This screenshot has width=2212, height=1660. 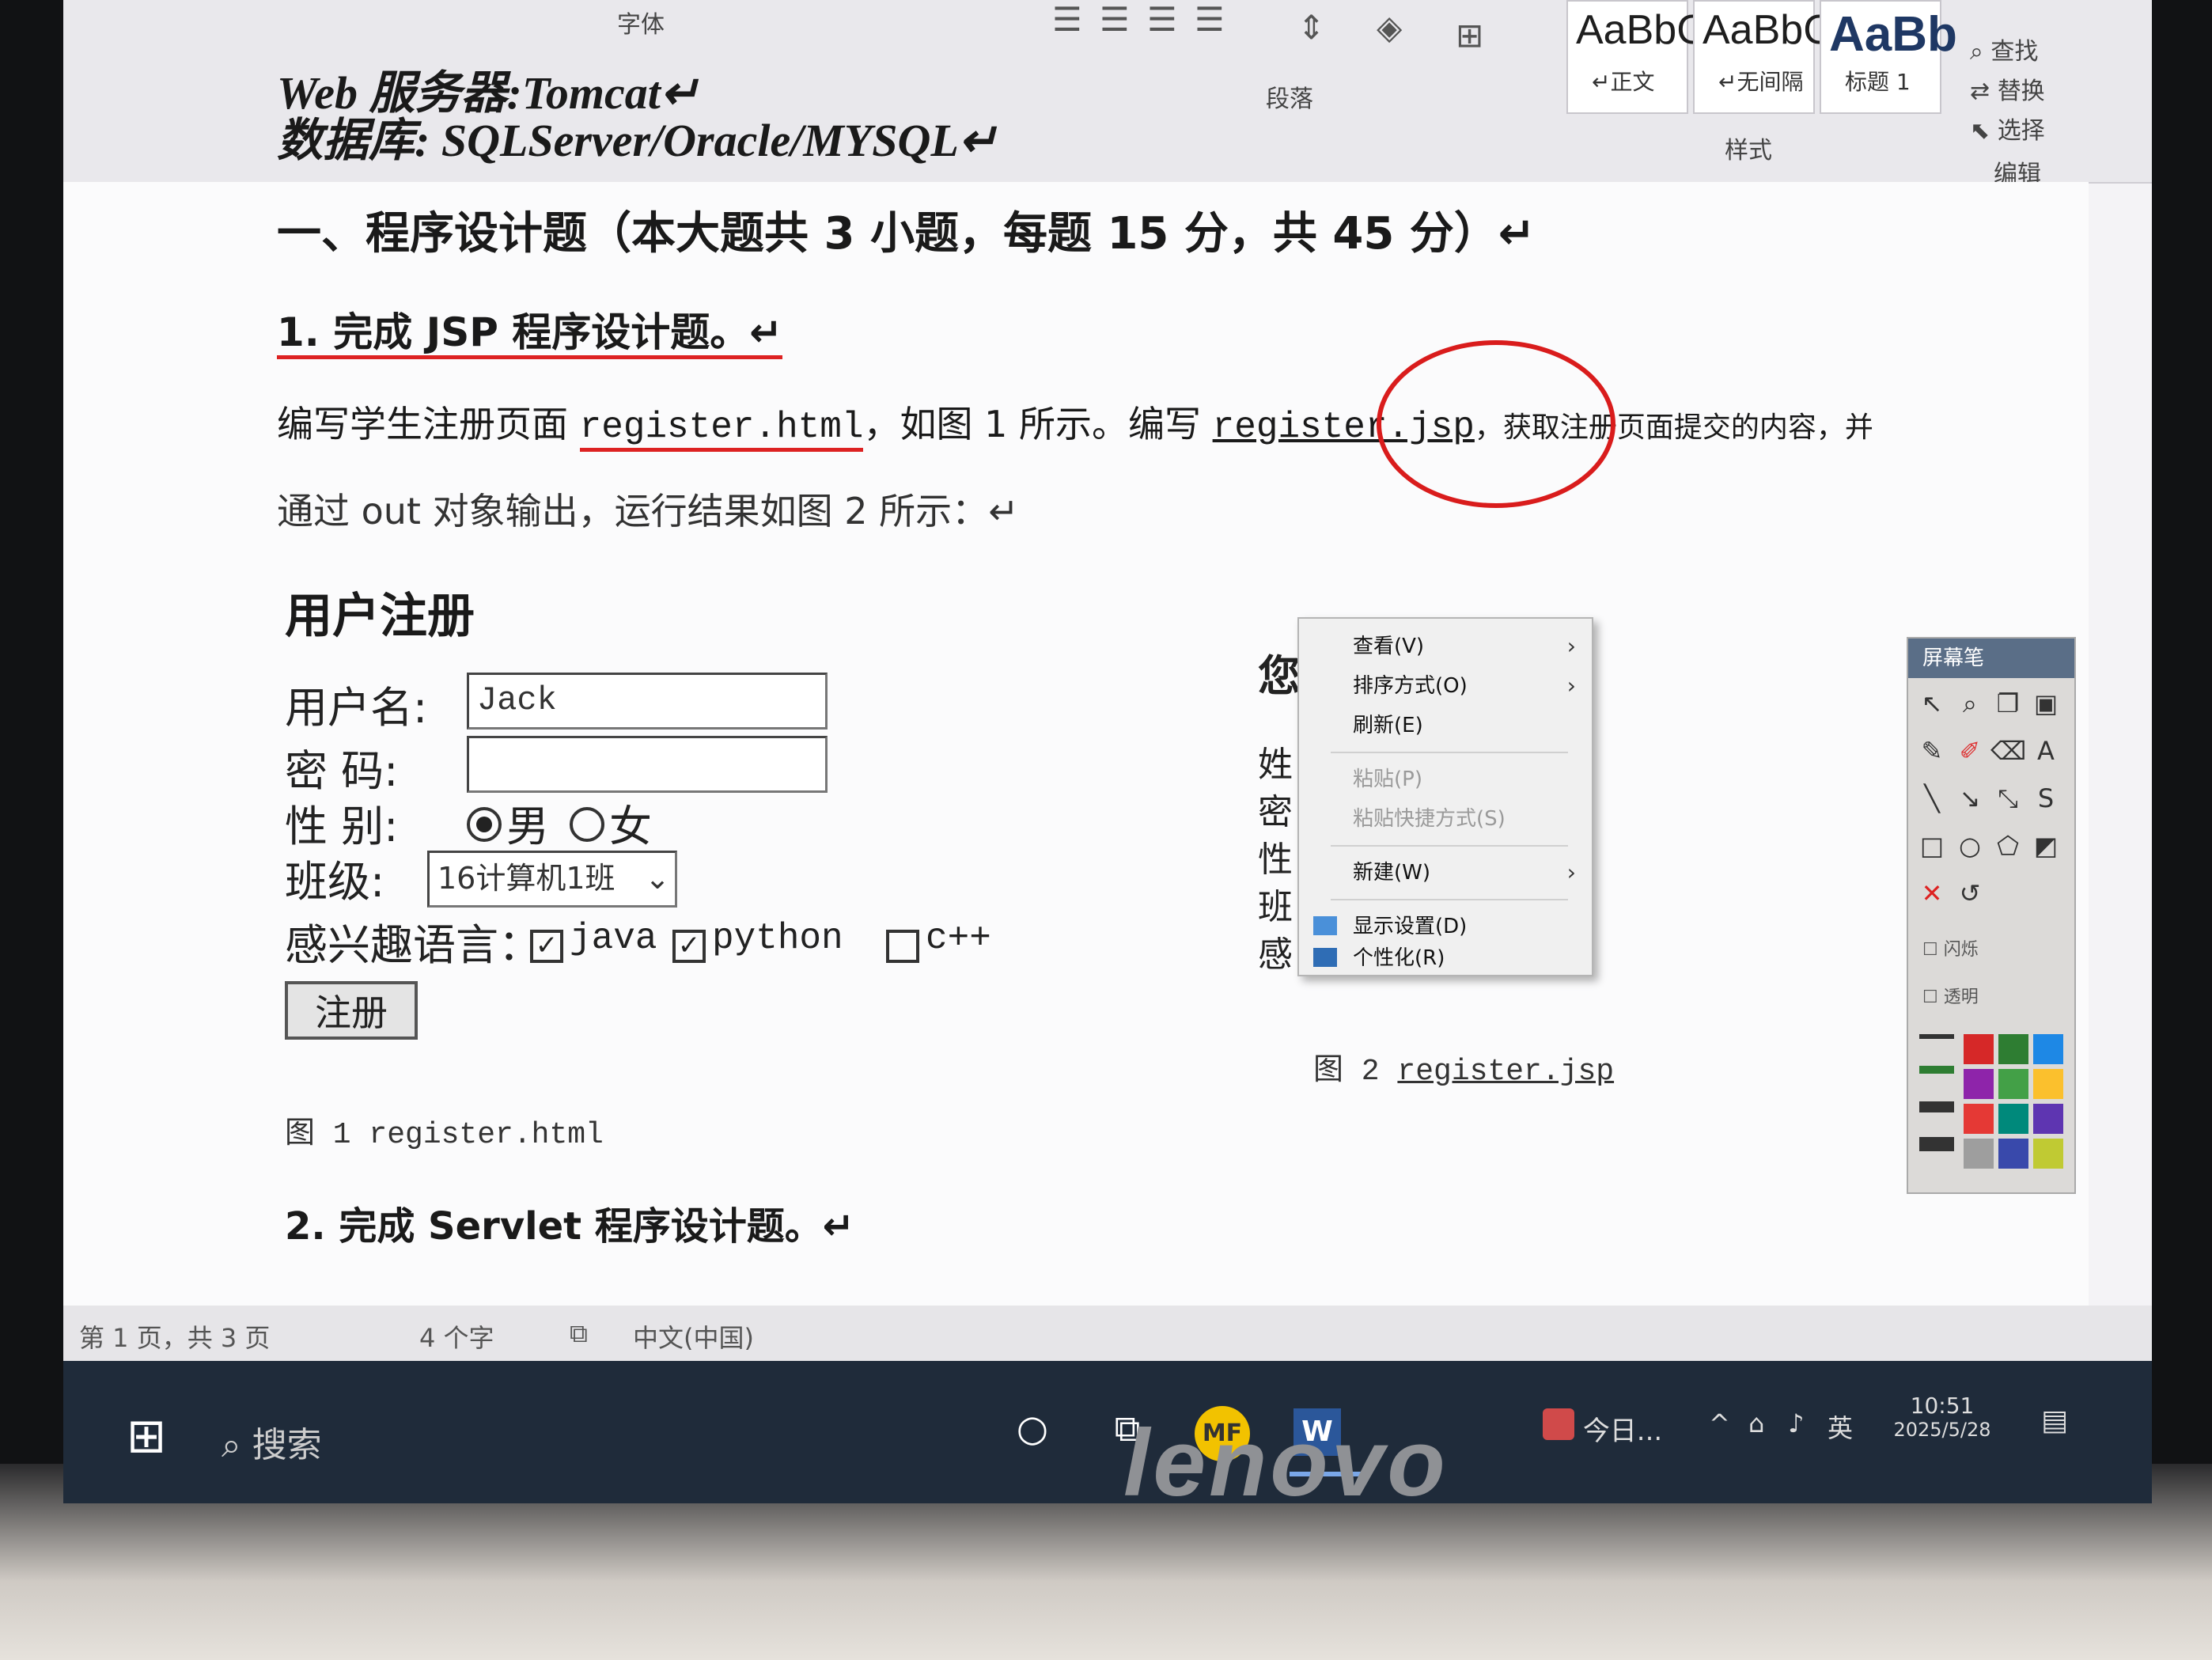 I want to click on language-label: 感兴趣语言：, so click(x=413, y=945).